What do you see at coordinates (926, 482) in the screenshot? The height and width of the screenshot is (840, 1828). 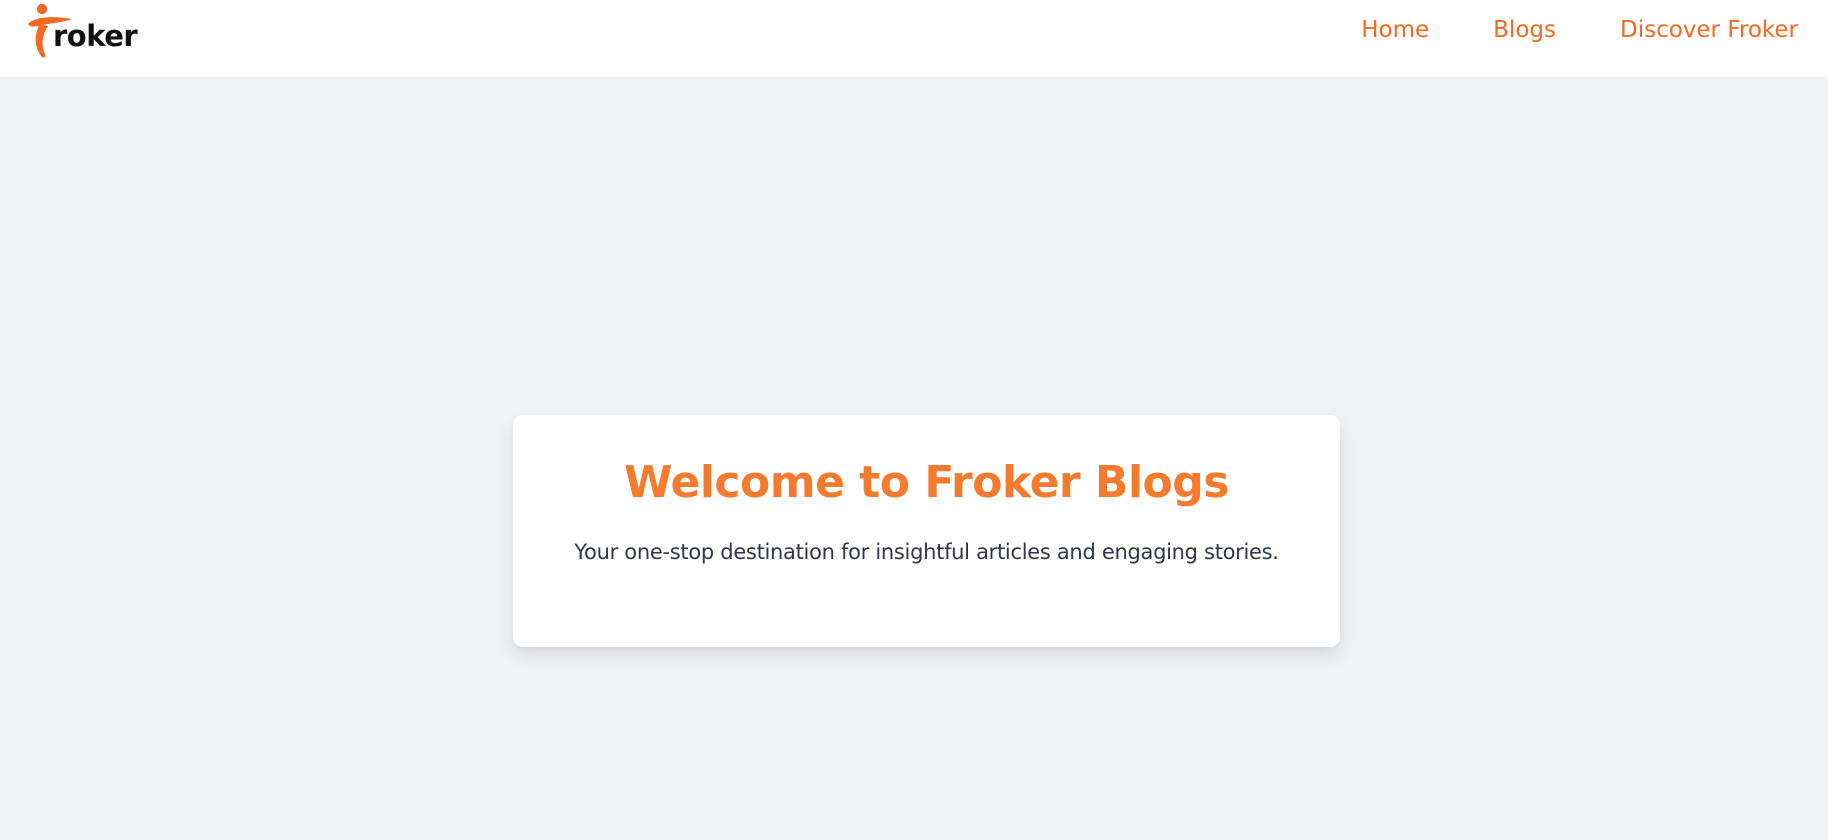 I see `hero-title: Welcome to Froker Blogs` at bounding box center [926, 482].